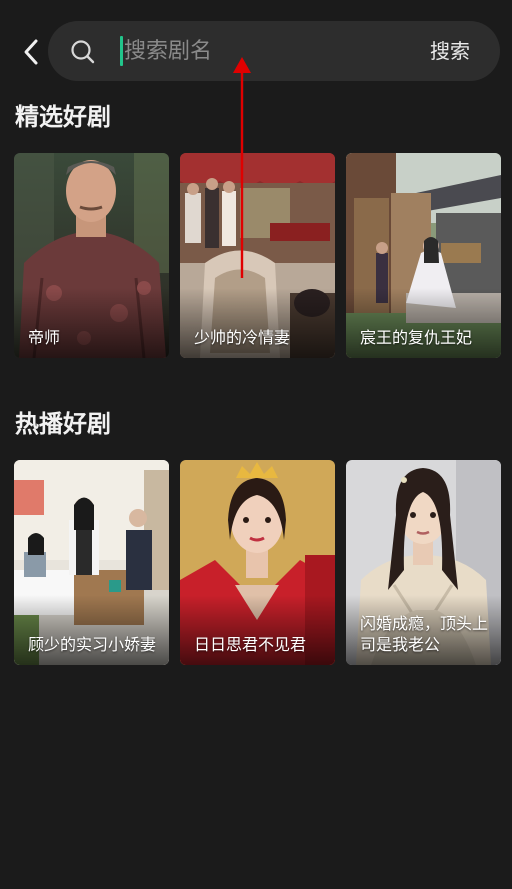  I want to click on drama-title: 日日思君不见君, so click(250, 644).